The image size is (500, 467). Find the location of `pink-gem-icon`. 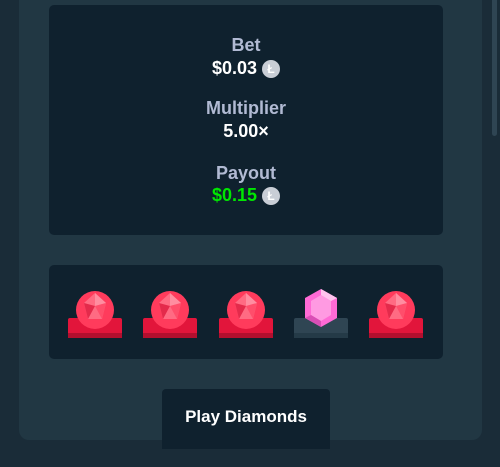

pink-gem-icon is located at coordinates (321, 313).